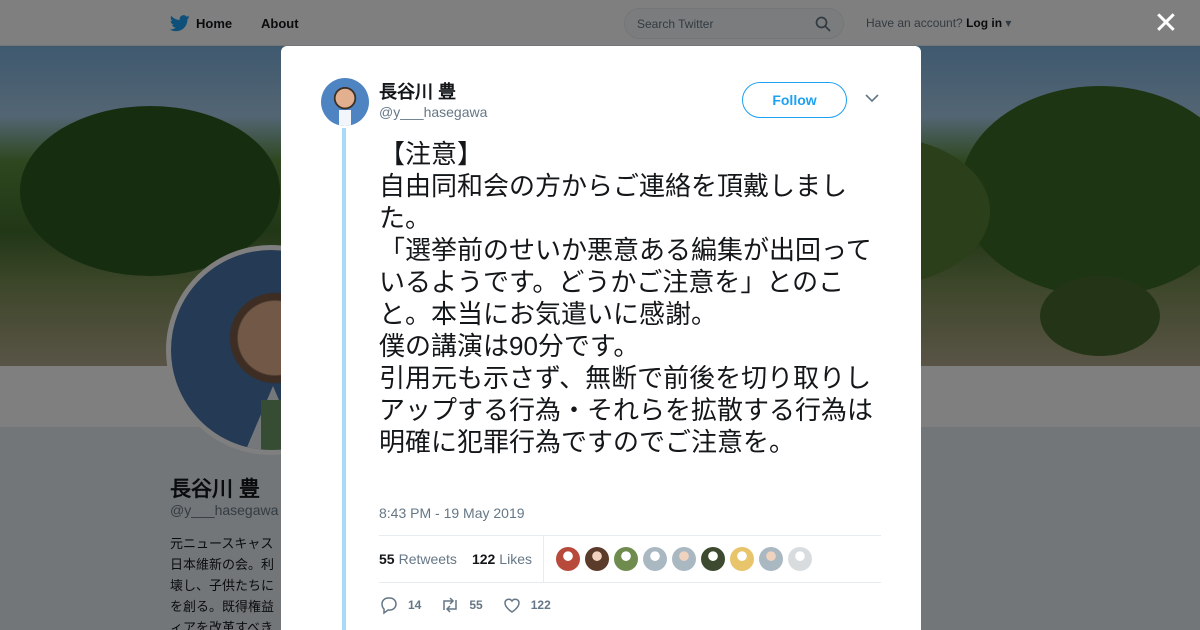 The width and height of the screenshot is (1200, 630). I want to click on tweet-timestamp: 8:43 PM - 19 May 2019, so click(452, 513).